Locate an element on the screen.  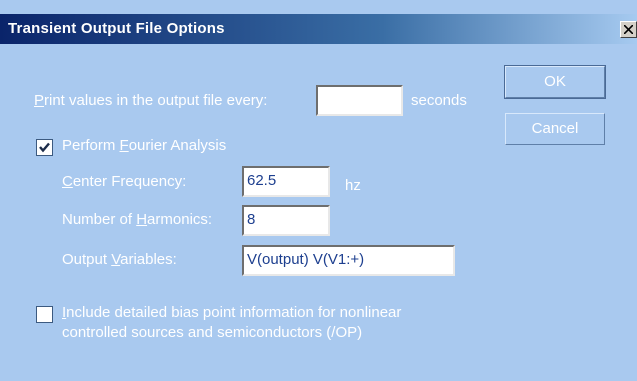
title-bar: Transient Output File Options is located at coordinates (318, 29).